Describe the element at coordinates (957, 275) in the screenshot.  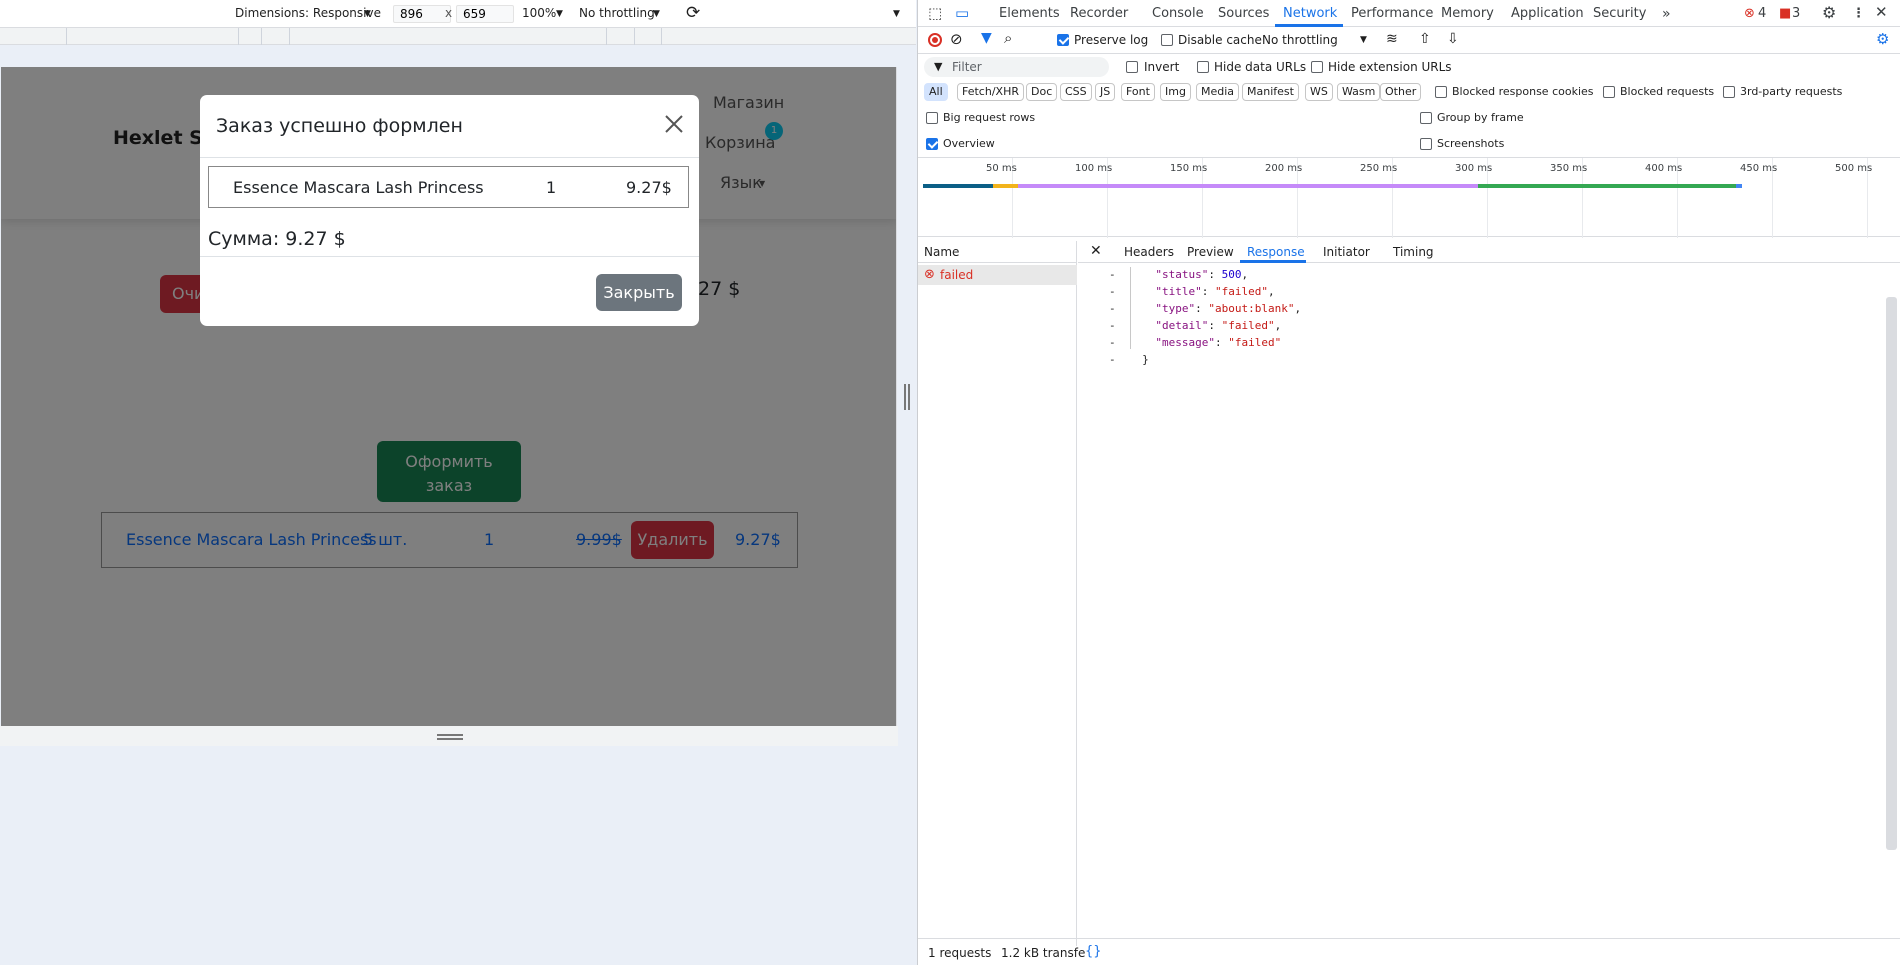
I see `request-name: failed` at that location.